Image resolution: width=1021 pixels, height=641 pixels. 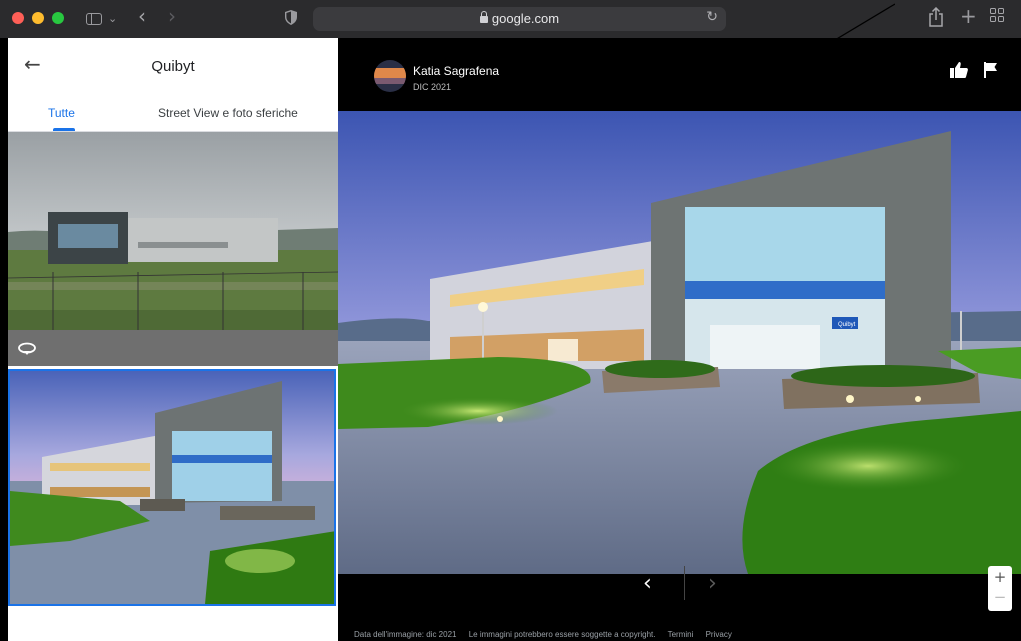 I want to click on street-view-thumbnail, so click(x=173, y=249).